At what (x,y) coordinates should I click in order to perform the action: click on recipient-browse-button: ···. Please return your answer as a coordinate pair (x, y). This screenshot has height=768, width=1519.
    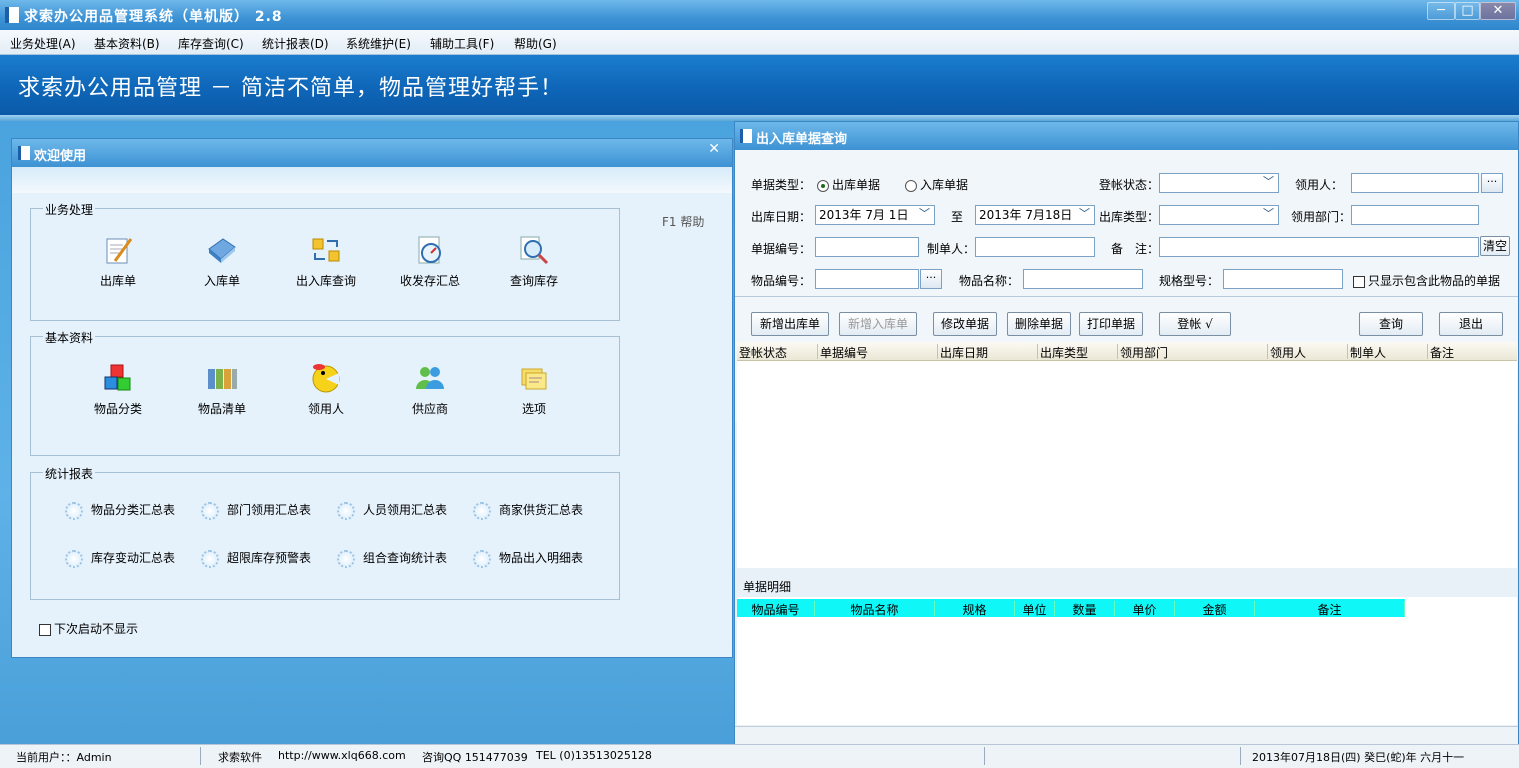
    Looking at the image, I should click on (1492, 183).